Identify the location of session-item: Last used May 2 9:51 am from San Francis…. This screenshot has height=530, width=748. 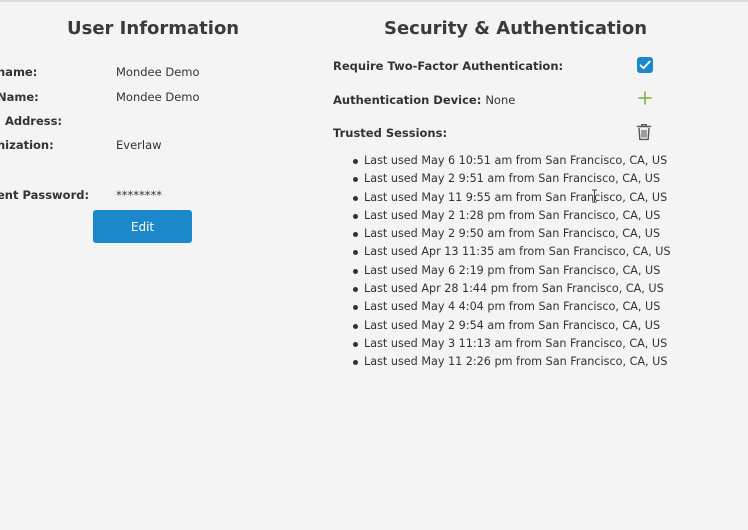
(512, 179).